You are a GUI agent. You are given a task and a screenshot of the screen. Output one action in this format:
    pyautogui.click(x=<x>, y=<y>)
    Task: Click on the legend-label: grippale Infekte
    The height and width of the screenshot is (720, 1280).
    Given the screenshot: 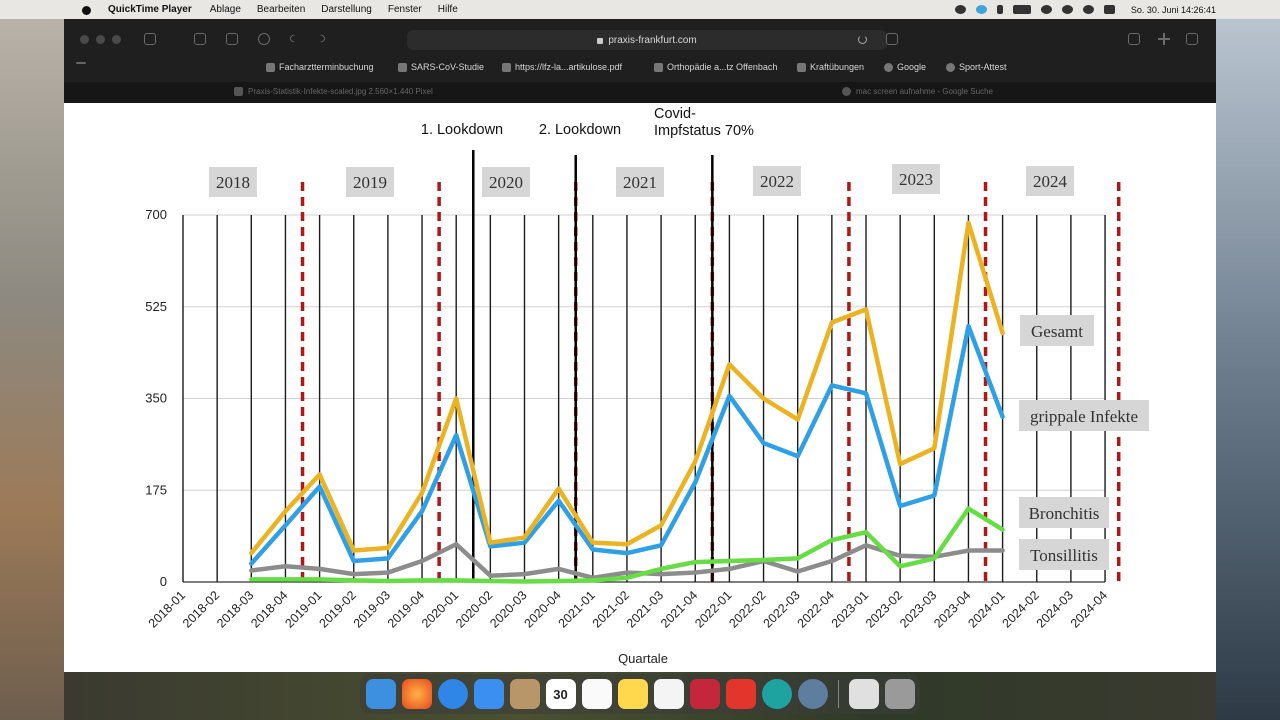 What is the action you would take?
    pyautogui.click(x=1084, y=416)
    